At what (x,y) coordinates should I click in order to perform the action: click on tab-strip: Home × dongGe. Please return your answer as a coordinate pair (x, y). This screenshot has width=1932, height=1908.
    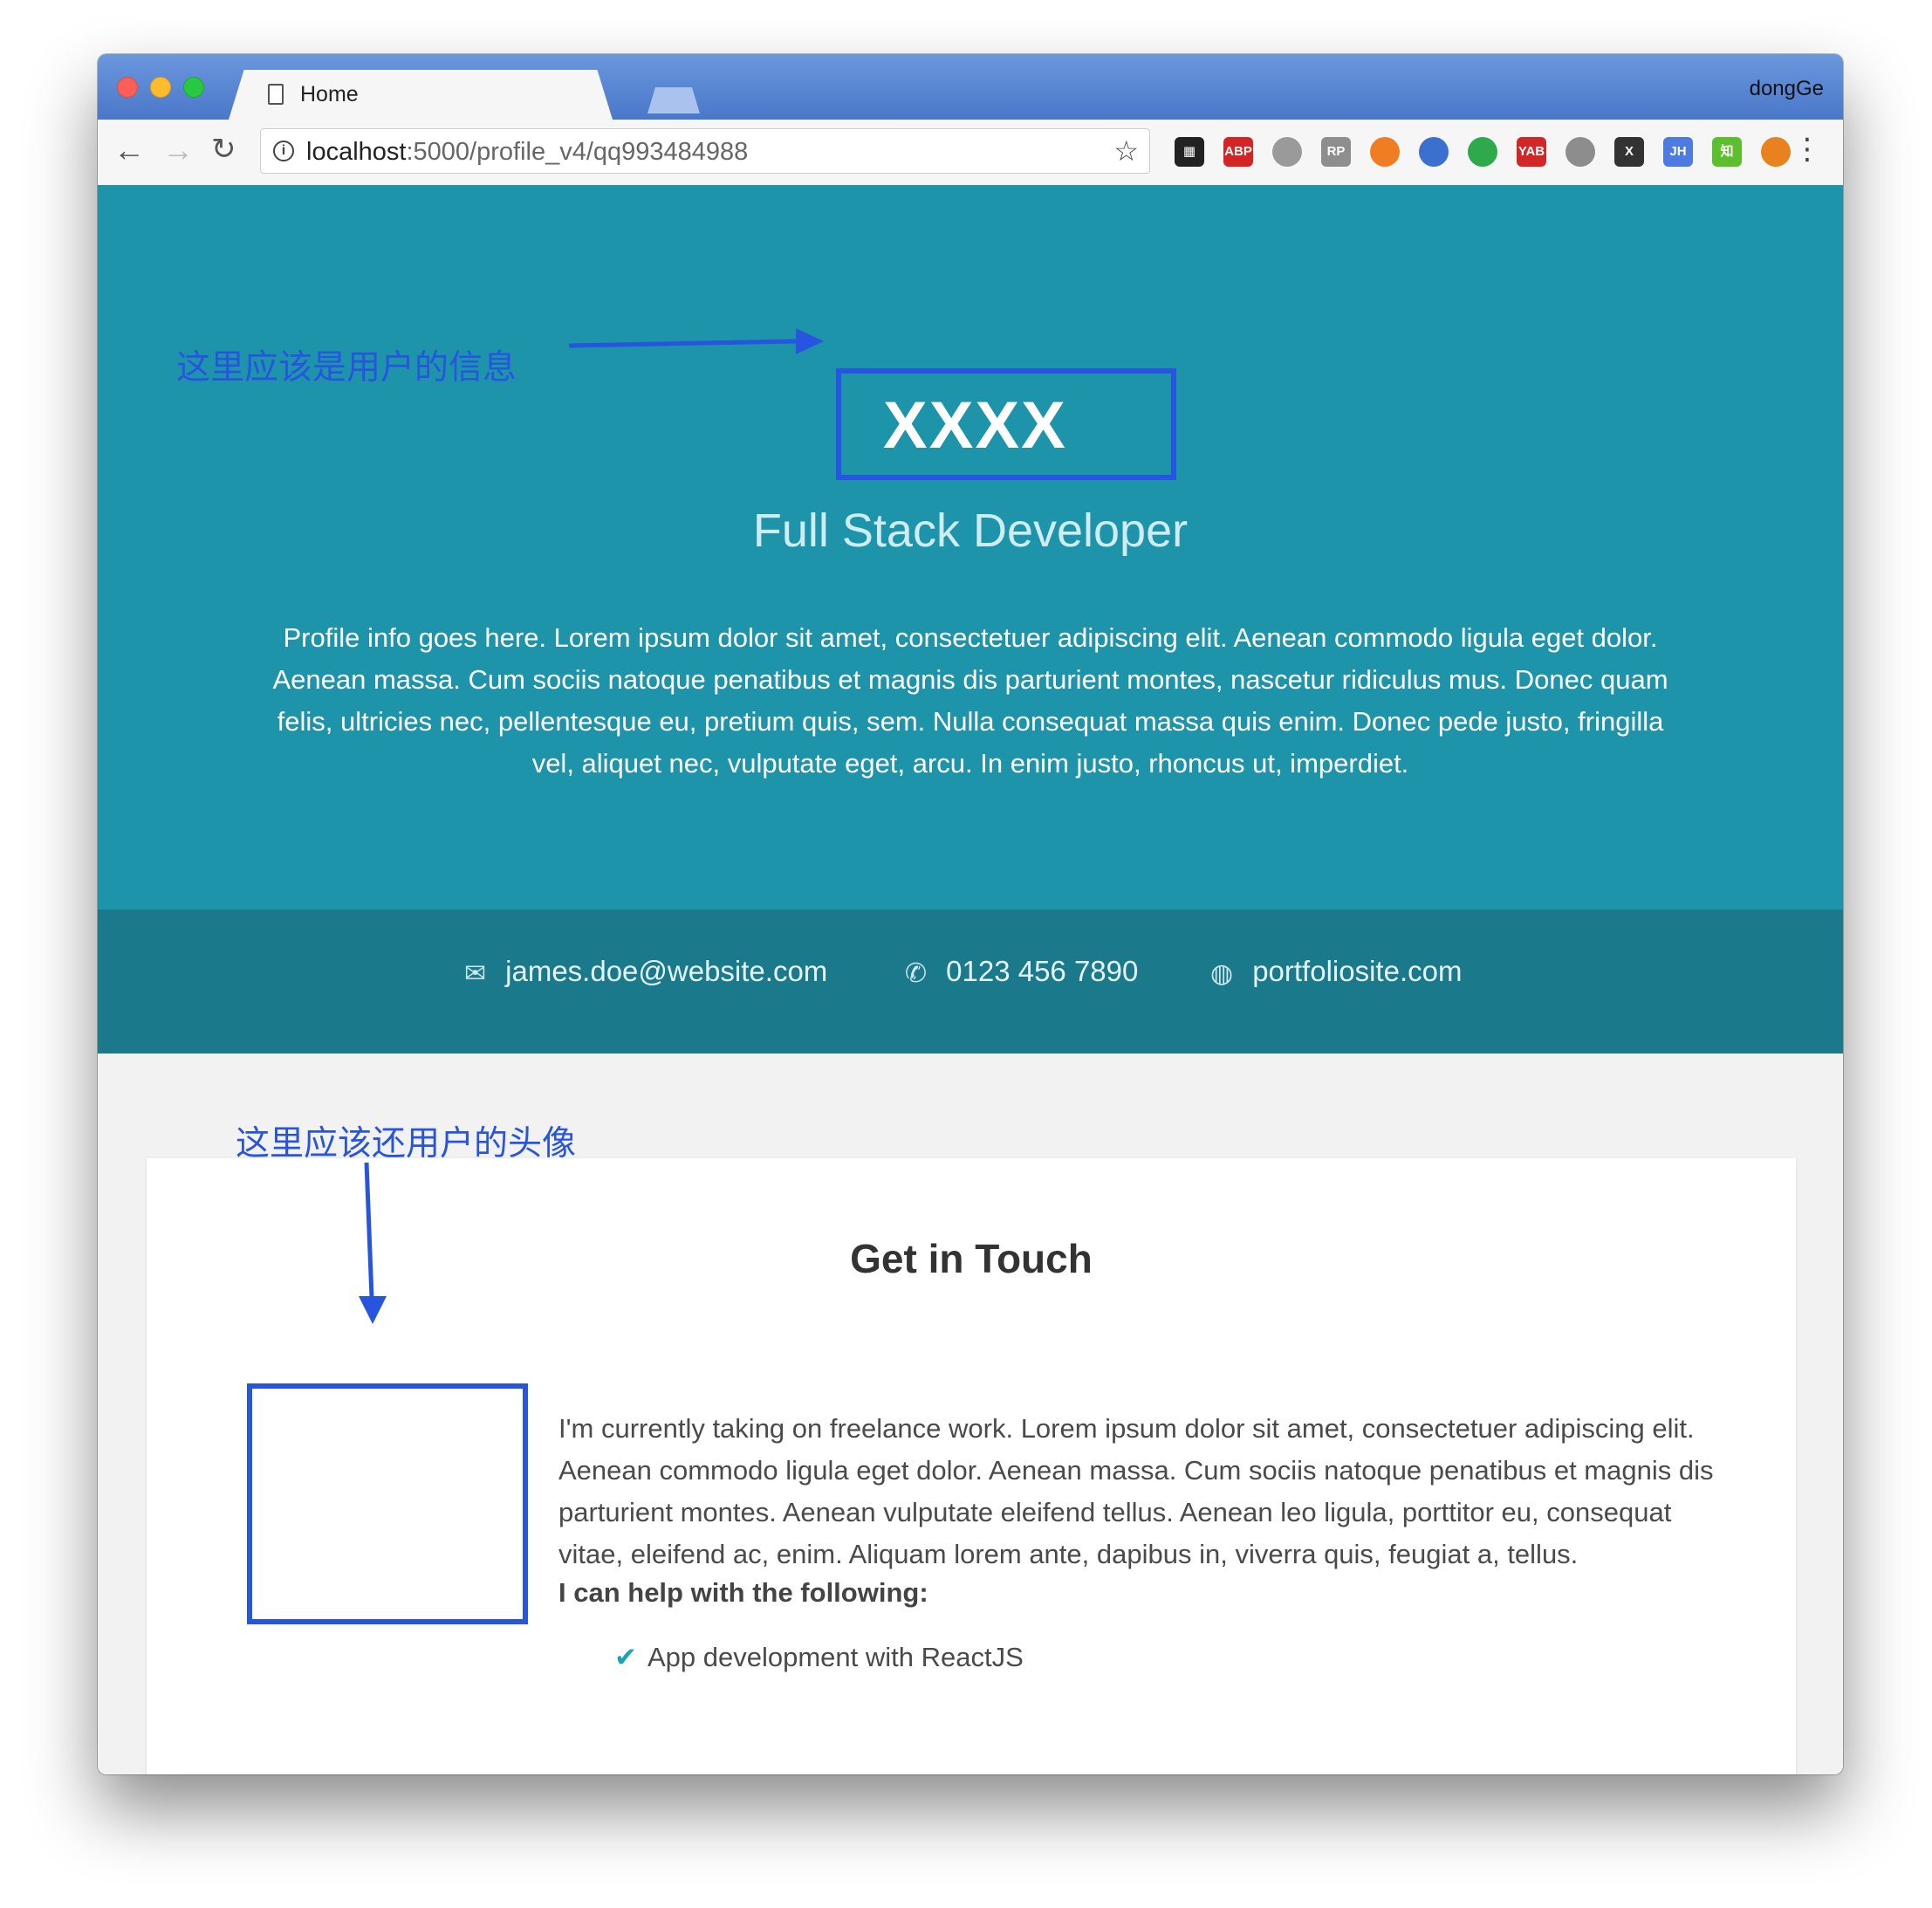
    Looking at the image, I should click on (971, 87).